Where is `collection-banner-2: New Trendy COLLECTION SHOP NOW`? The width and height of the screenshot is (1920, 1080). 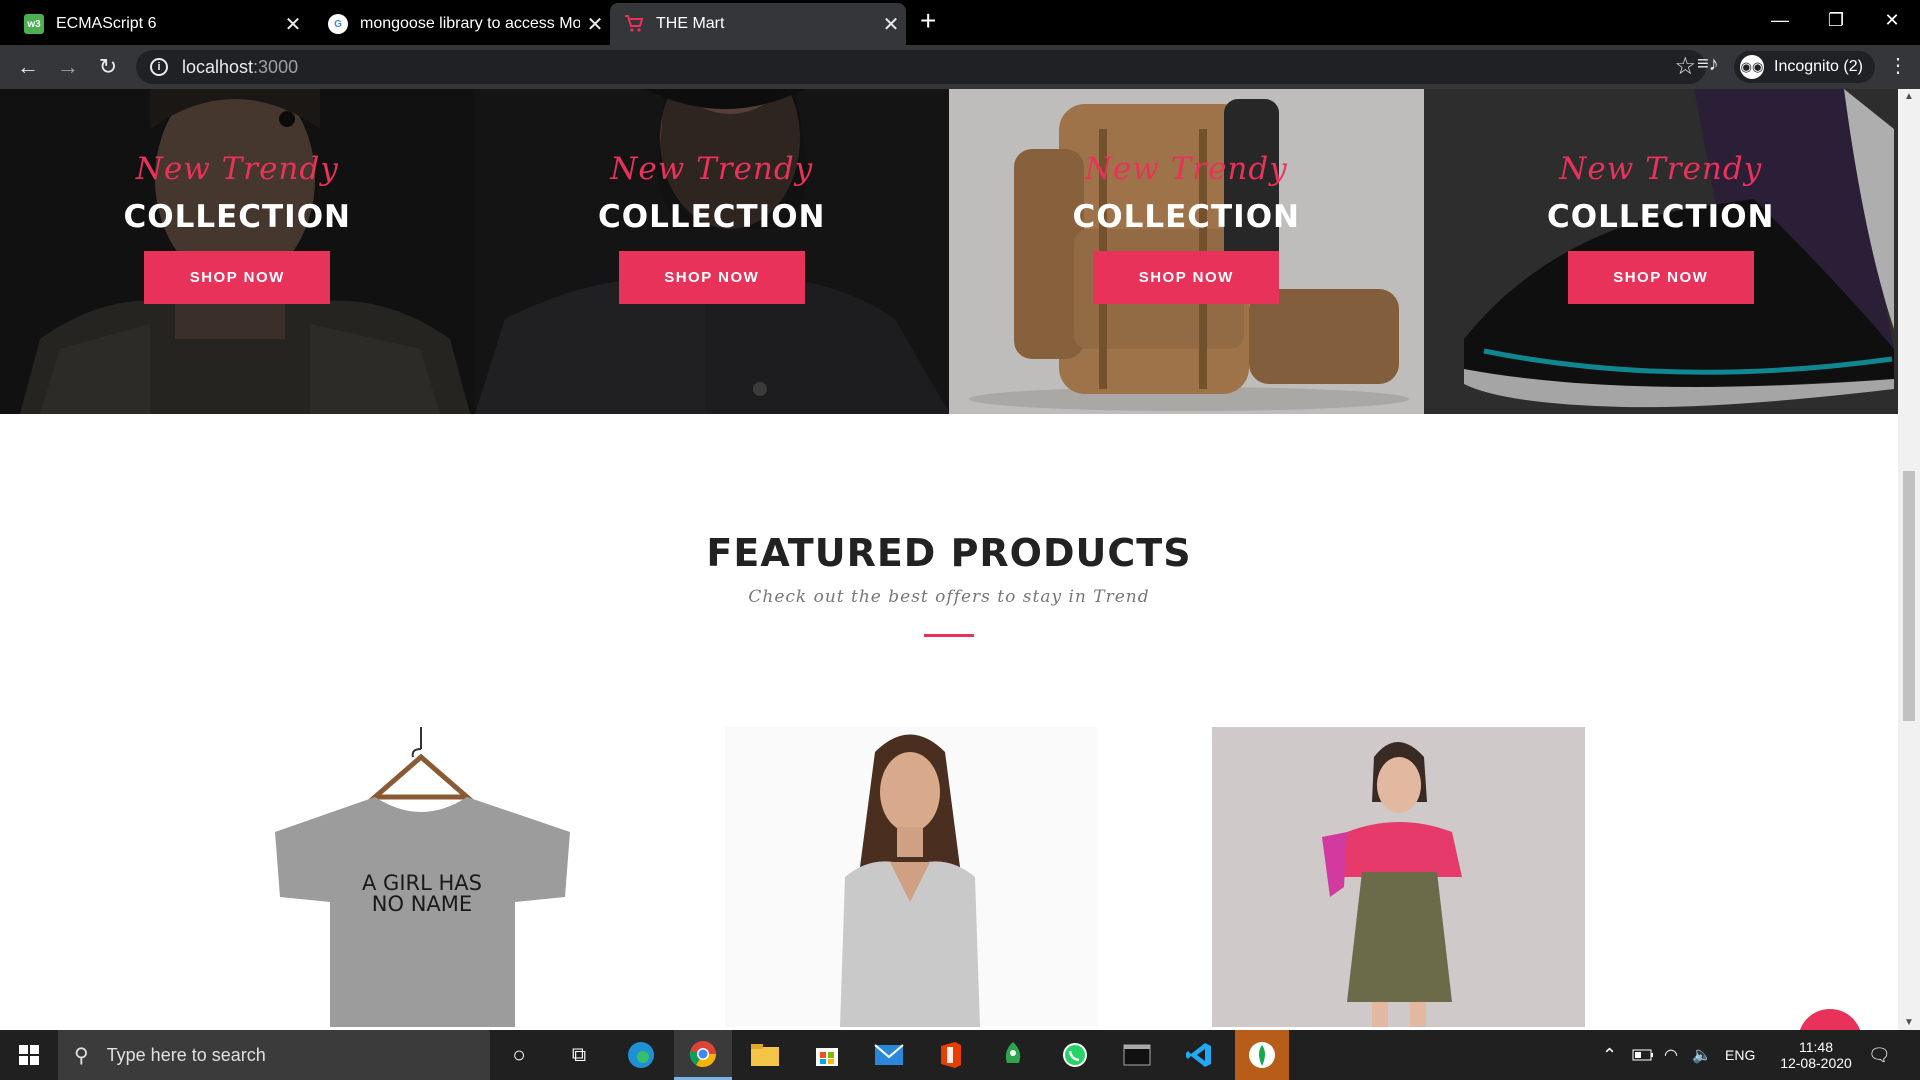 collection-banner-2: New Trendy COLLECTION SHOP NOW is located at coordinates (711, 251).